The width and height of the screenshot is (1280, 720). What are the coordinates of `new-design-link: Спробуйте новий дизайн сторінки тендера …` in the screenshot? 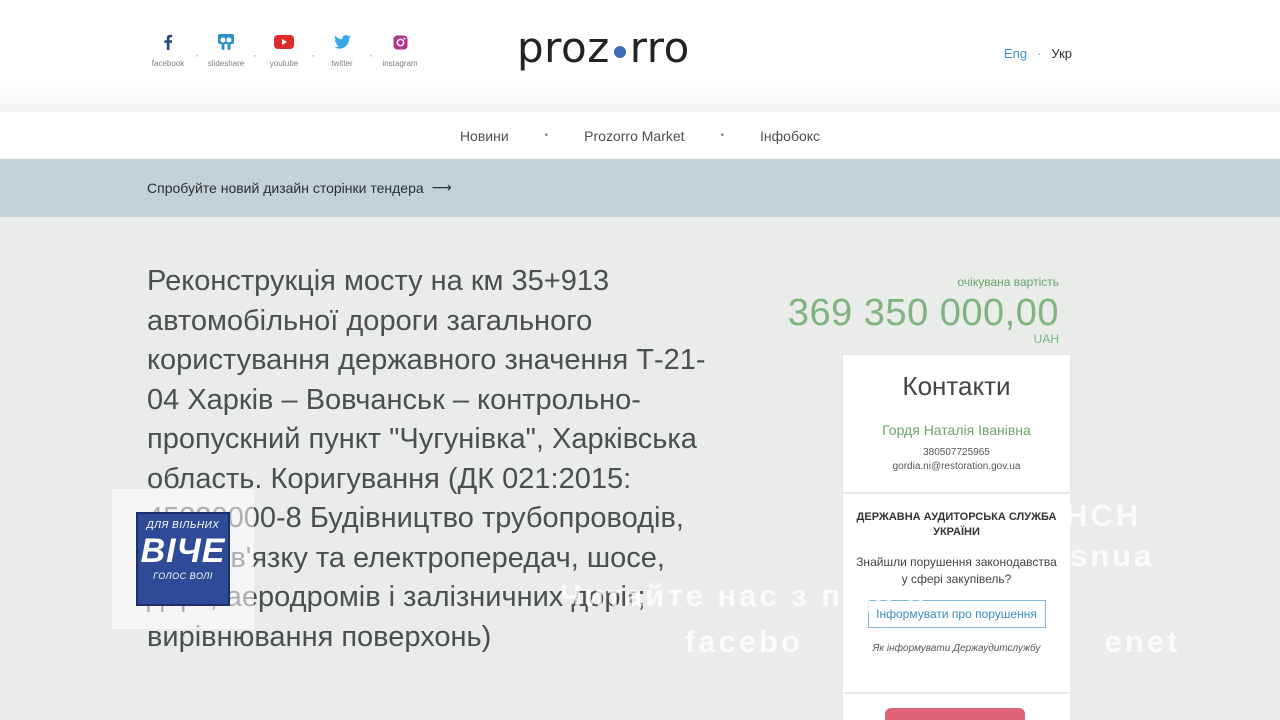 It's located at (299, 187).